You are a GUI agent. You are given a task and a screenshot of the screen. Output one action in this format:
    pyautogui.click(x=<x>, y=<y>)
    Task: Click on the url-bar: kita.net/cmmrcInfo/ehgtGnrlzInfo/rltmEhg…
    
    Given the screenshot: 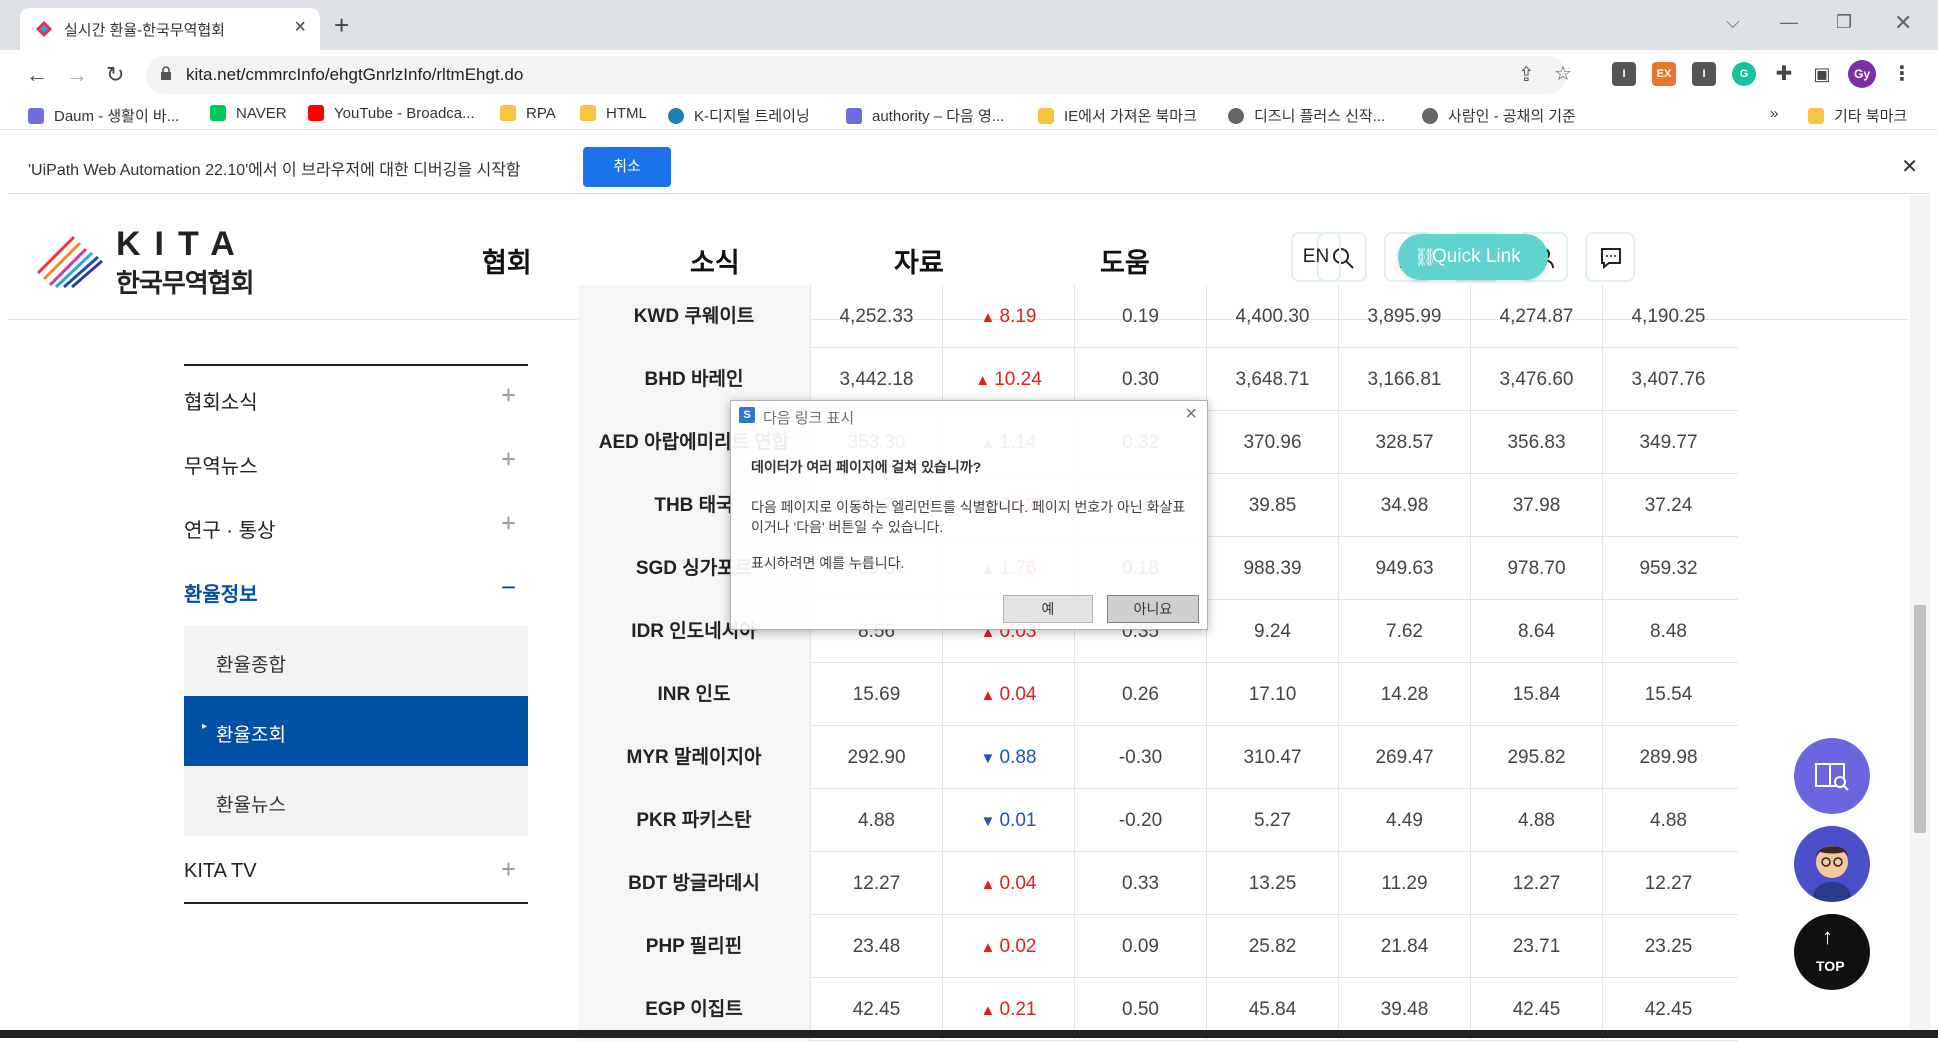 What is the action you would take?
    pyautogui.click(x=859, y=75)
    